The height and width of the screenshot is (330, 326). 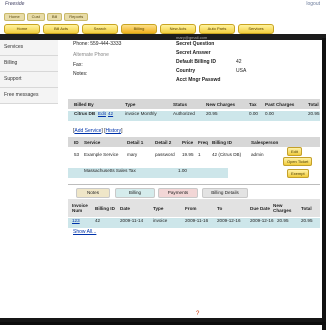 I want to click on col-inv-due-date: Due Date, so click(x=260, y=208).